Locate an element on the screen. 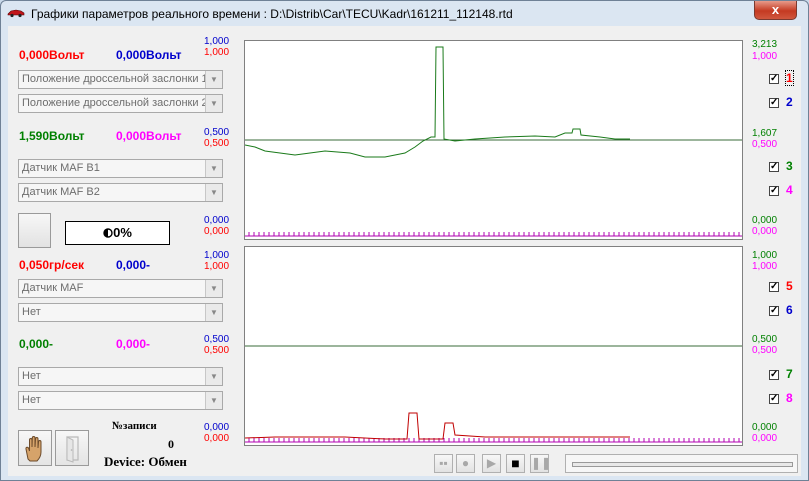 This screenshot has width=809, height=481. axis-ch3-max: 3,213 is located at coordinates (765, 44).